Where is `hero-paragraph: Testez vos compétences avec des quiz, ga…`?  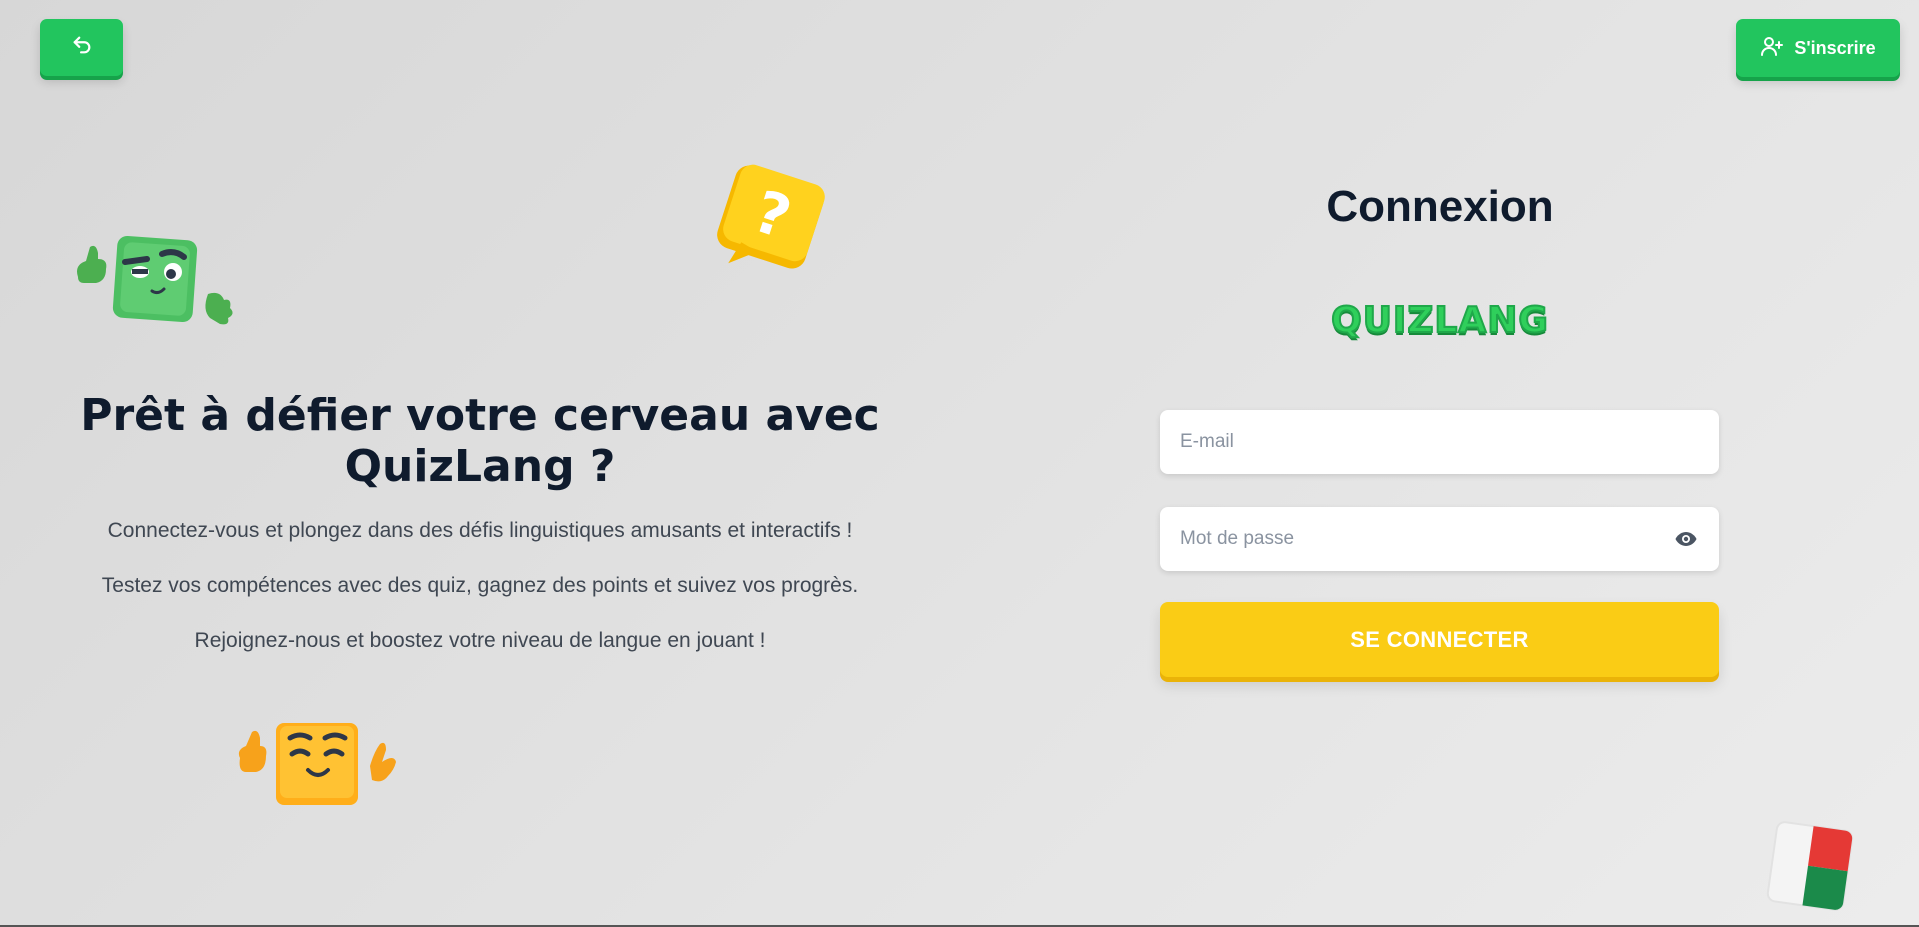 hero-paragraph: Testez vos compétences avec des quiz, ga… is located at coordinates (480, 585).